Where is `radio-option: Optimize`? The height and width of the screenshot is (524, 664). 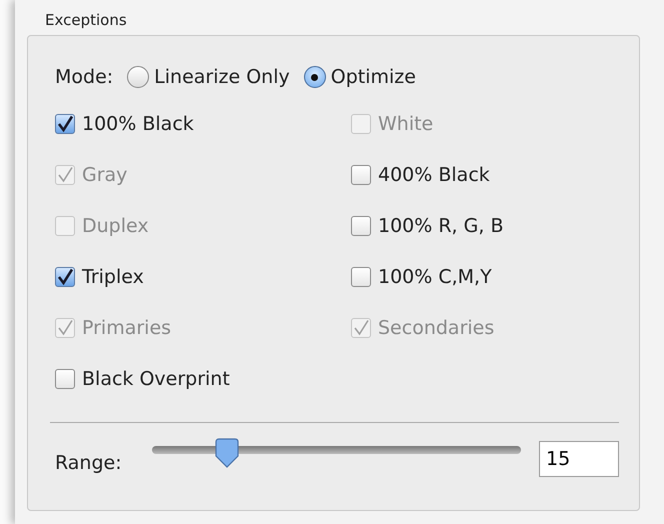 radio-option: Optimize is located at coordinates (360, 77).